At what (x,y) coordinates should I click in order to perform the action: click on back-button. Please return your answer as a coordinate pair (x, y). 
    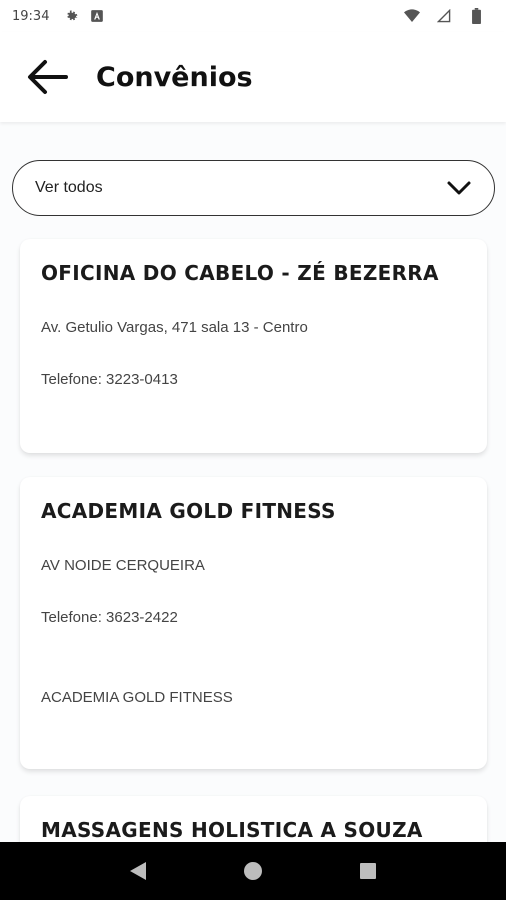
    Looking at the image, I should click on (47, 77).